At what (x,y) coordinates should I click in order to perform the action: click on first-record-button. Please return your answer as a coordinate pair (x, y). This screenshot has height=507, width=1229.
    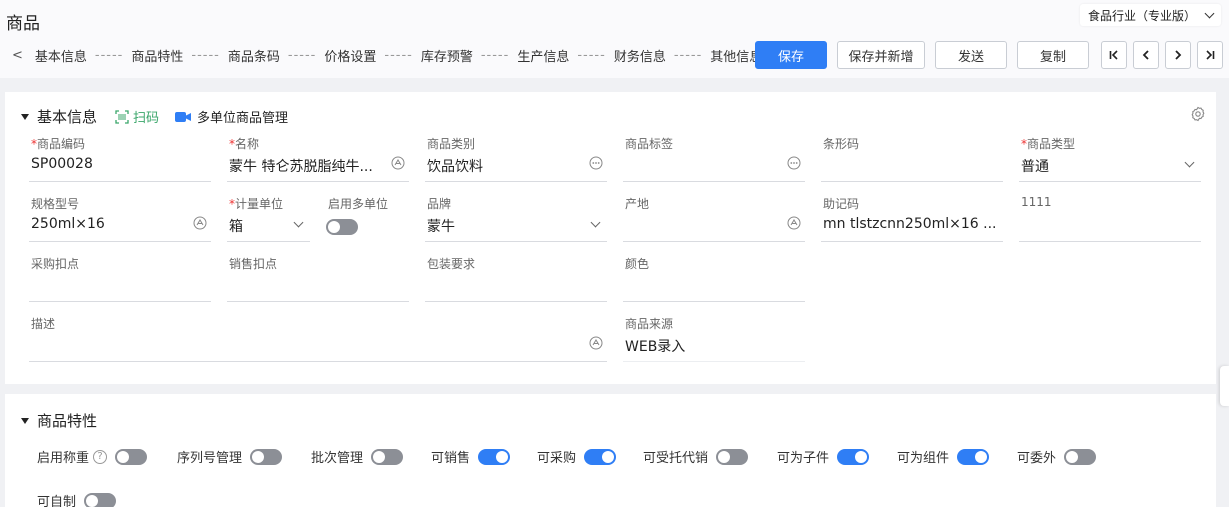
    Looking at the image, I should click on (1114, 55).